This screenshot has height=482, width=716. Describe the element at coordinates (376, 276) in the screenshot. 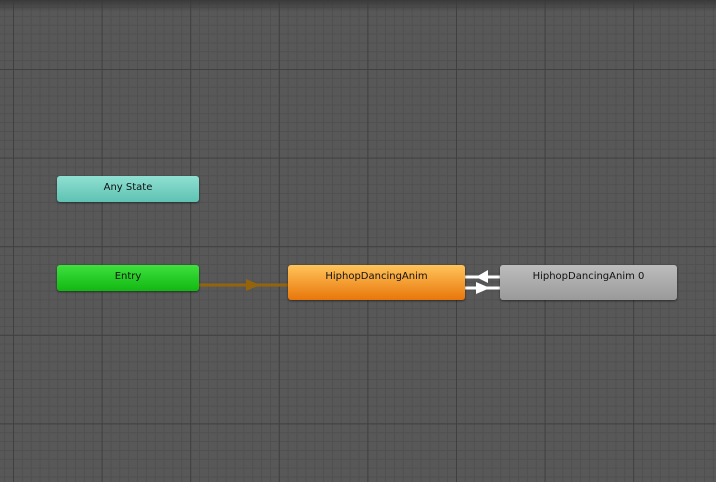

I see `state-label: HiphopDancingAnim` at that location.